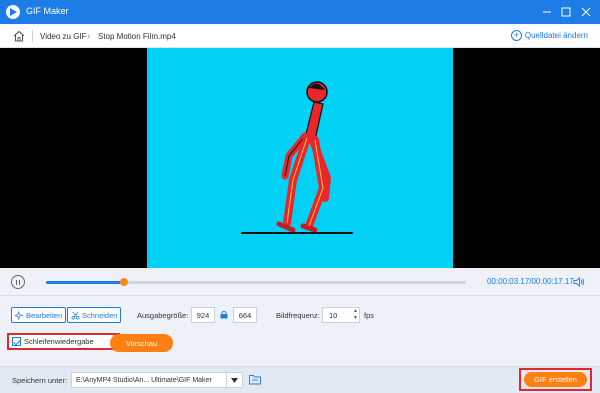 This screenshot has width=600, height=393. Describe the element at coordinates (47, 11) in the screenshot. I see `window-title: GIF Maker` at that location.